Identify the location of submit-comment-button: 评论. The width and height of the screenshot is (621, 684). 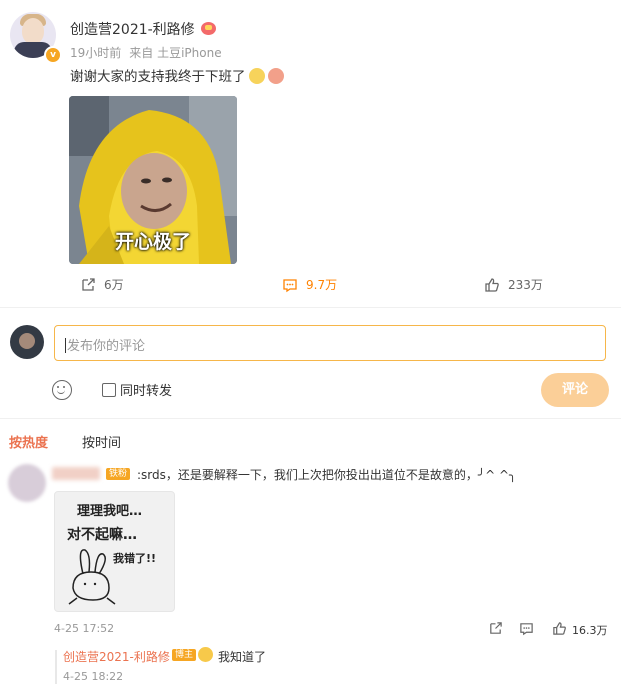
(575, 390).